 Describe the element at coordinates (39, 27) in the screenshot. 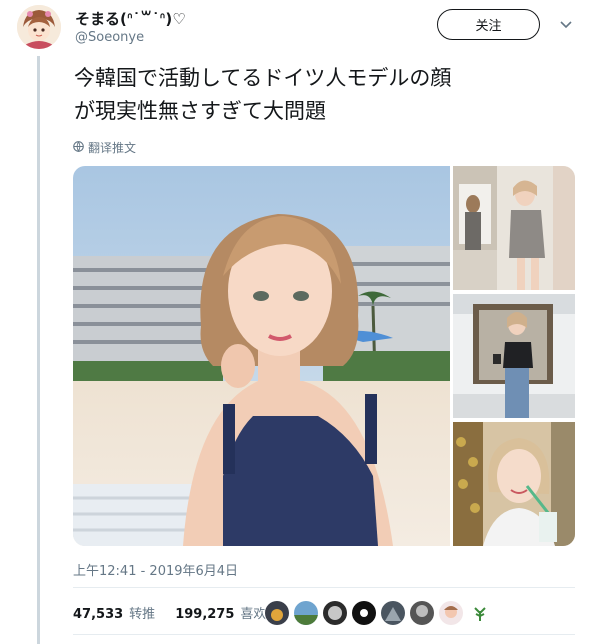

I see `avatar` at that location.